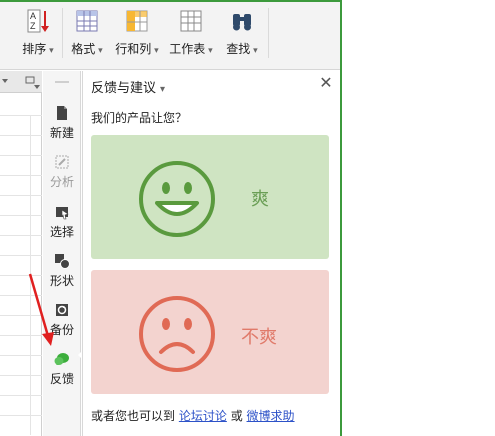 The width and height of the screenshot is (495, 436). Describe the element at coordinates (271, 416) in the screenshot. I see `weibo-link: 微博求助` at that location.